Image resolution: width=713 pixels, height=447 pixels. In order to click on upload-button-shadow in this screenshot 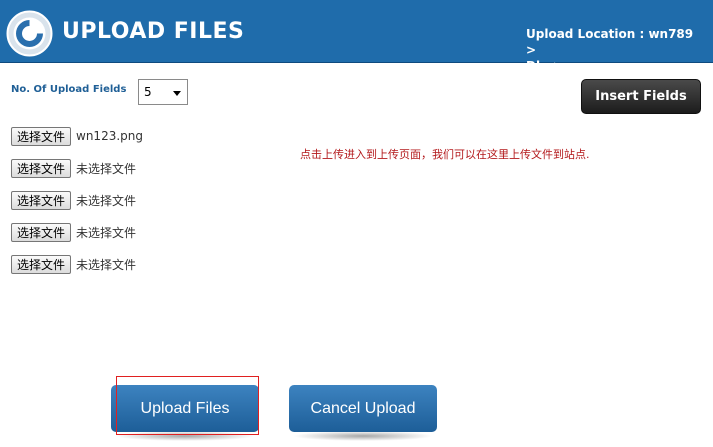, I will do `click(185, 436)`.